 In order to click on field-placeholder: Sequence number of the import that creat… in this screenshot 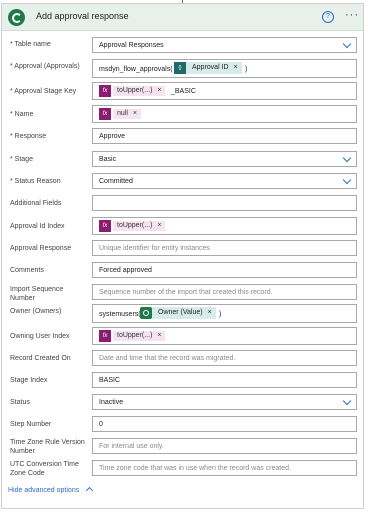, I will do `click(186, 292)`.